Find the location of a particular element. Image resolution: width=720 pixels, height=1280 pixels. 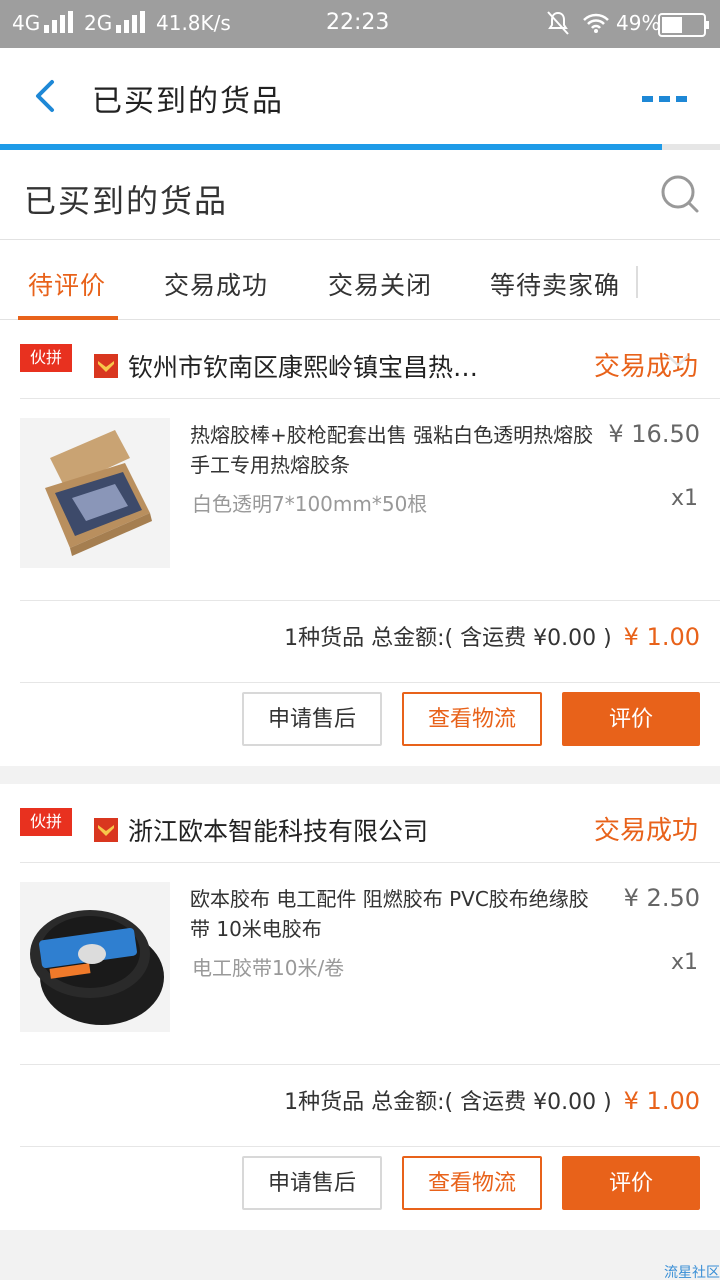

order-tabs: 待评价 交易成功 交易关闭 等待卖家确 is located at coordinates (360, 280).